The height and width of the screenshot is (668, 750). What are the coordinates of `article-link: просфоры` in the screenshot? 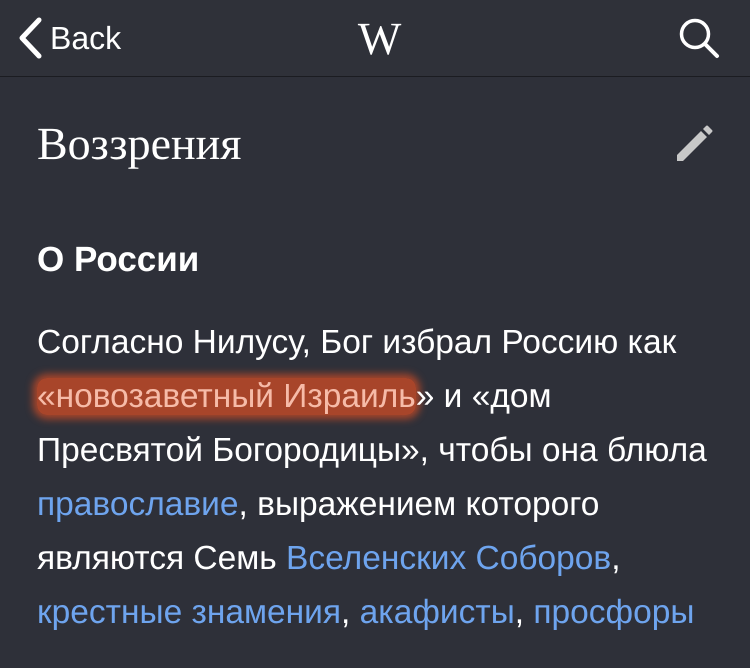 It's located at (613, 612).